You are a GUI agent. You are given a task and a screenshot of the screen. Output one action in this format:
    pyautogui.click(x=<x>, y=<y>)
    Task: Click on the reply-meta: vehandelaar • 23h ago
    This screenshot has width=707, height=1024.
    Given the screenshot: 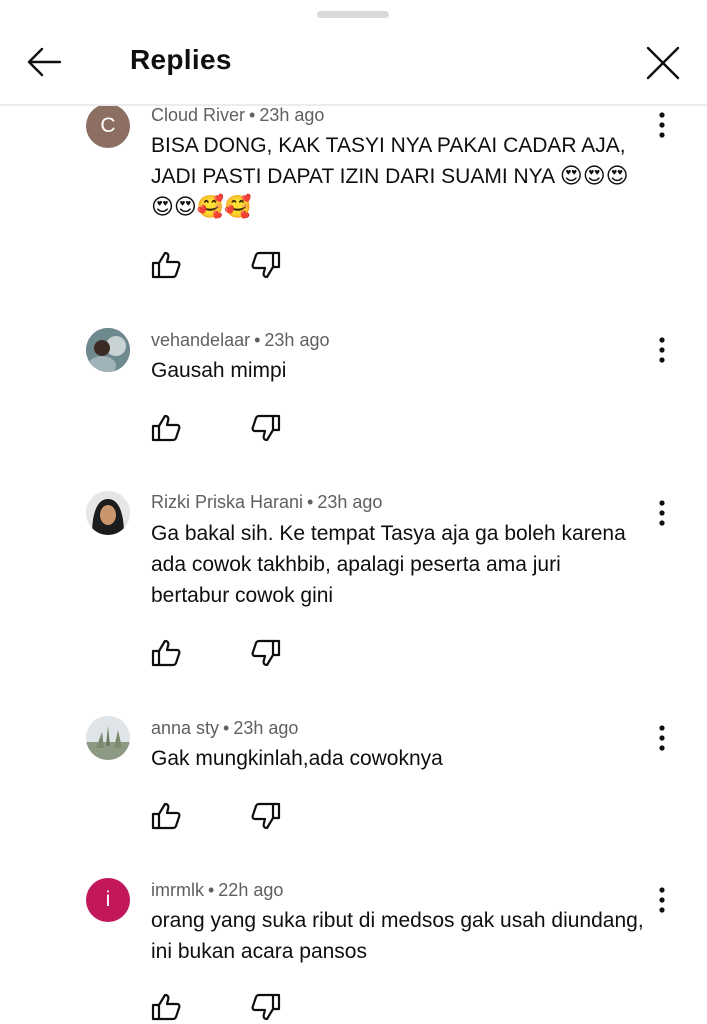 What is the action you would take?
    pyautogui.click(x=240, y=340)
    